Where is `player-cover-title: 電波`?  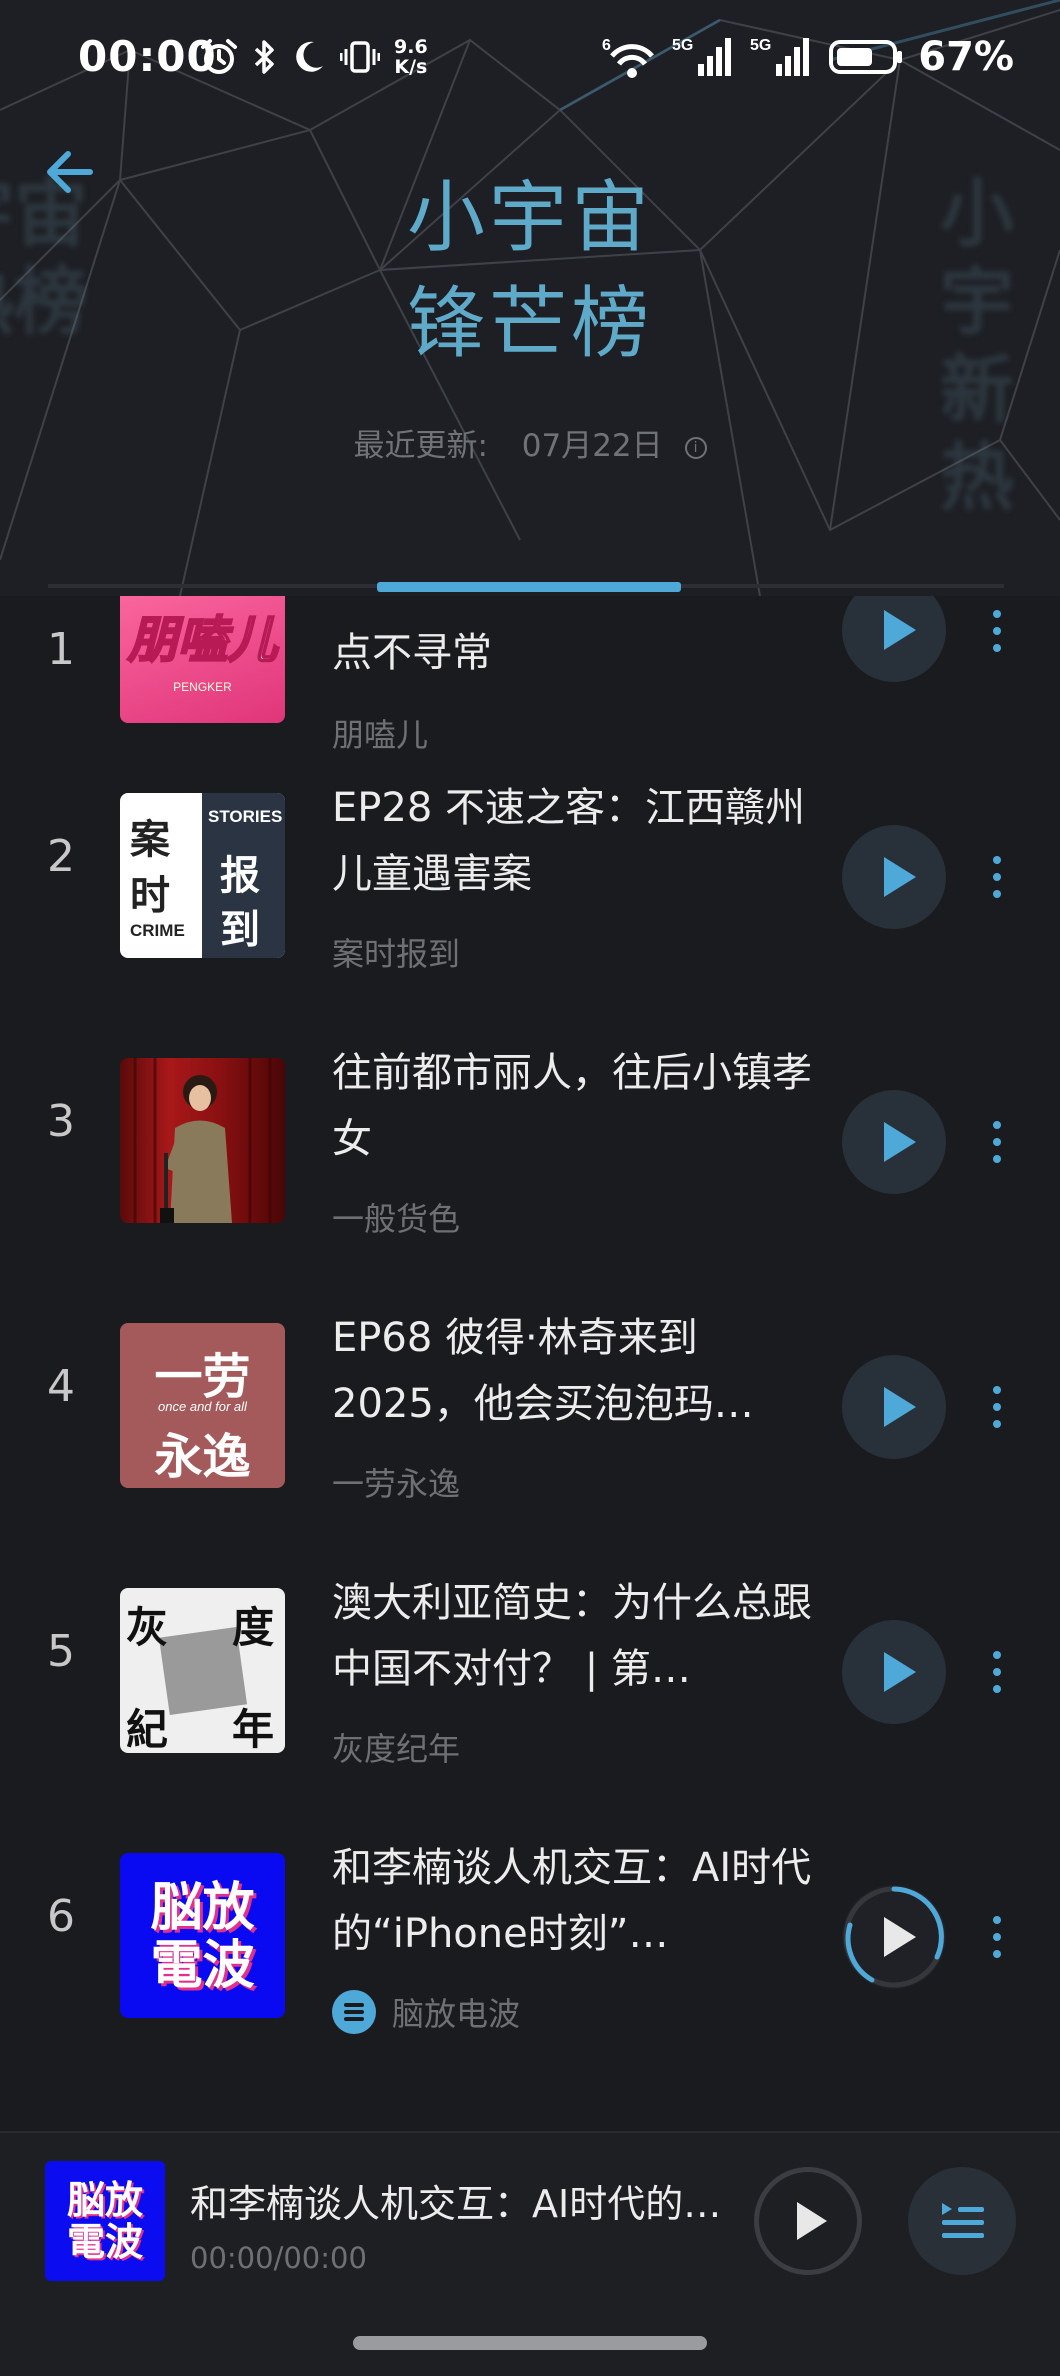
player-cover-title: 電波 is located at coordinates (104, 2242).